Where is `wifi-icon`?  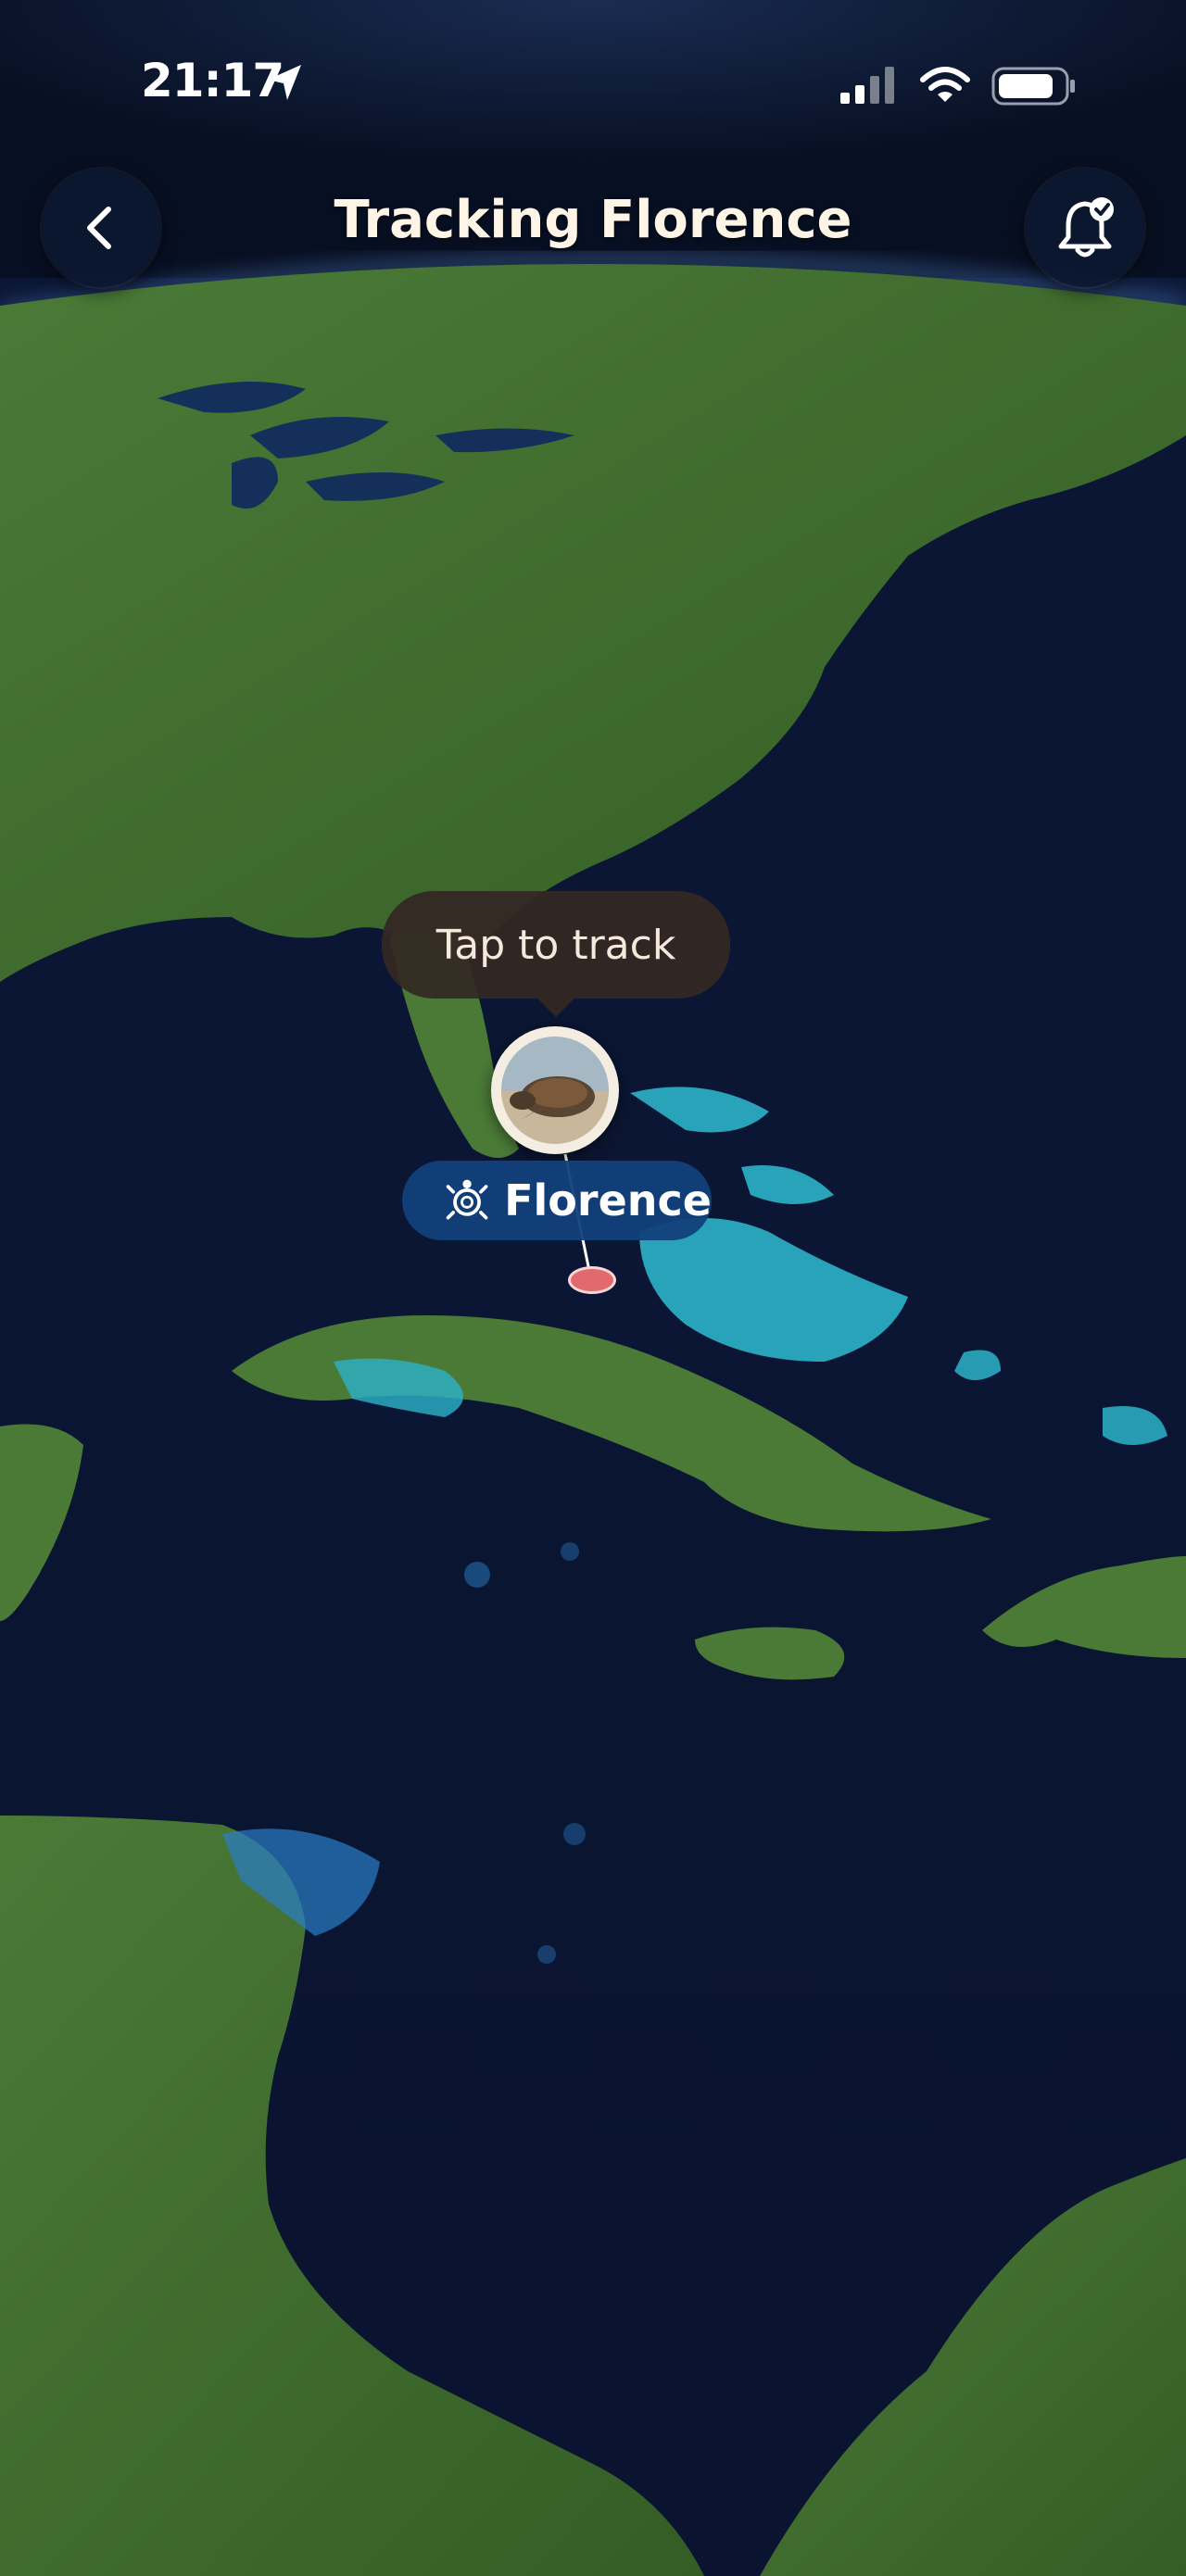 wifi-icon is located at coordinates (945, 84).